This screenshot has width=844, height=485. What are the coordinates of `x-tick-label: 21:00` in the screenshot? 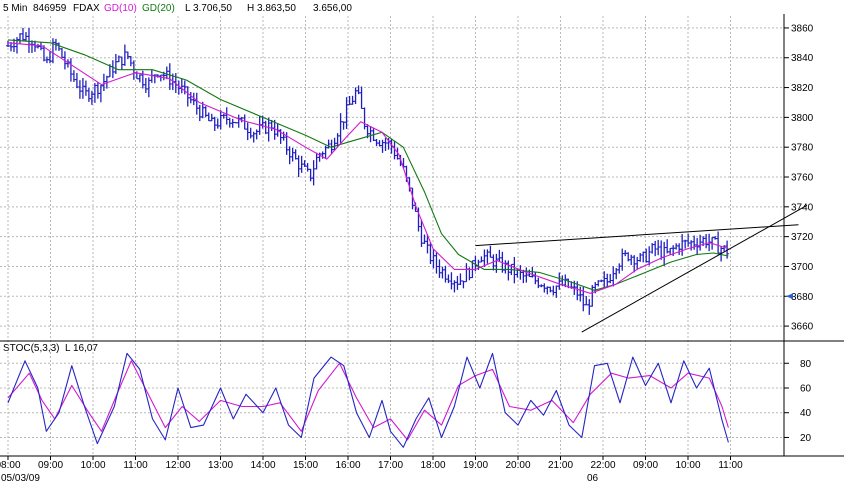 It's located at (560, 465).